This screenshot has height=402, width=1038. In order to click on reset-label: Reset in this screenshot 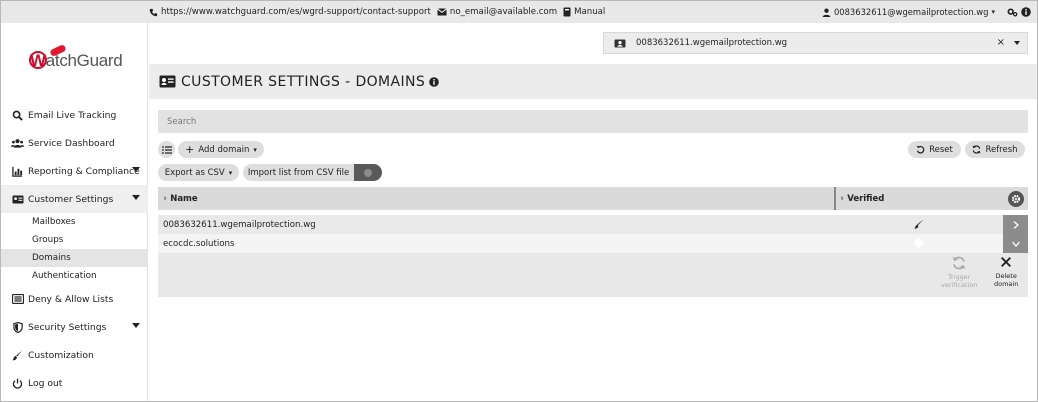, I will do `click(941, 149)`.